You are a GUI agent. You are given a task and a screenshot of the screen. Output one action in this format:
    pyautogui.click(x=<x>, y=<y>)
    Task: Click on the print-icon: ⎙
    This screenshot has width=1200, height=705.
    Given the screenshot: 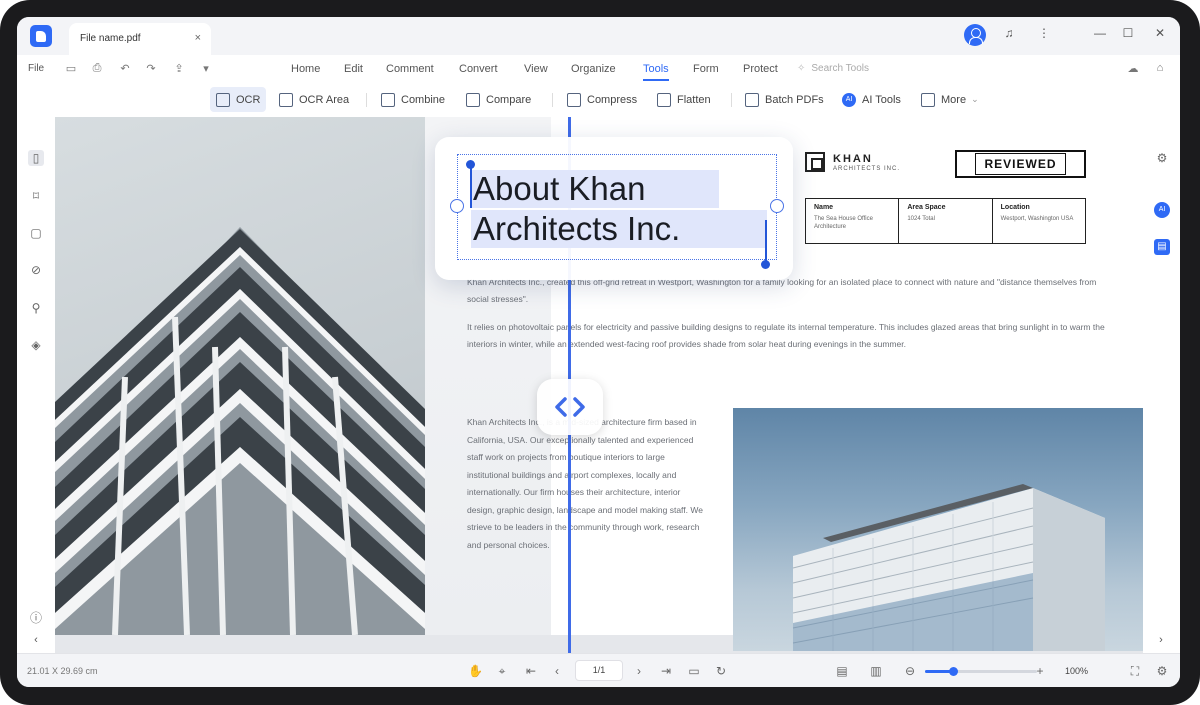 What is the action you would take?
    pyautogui.click(x=97, y=68)
    